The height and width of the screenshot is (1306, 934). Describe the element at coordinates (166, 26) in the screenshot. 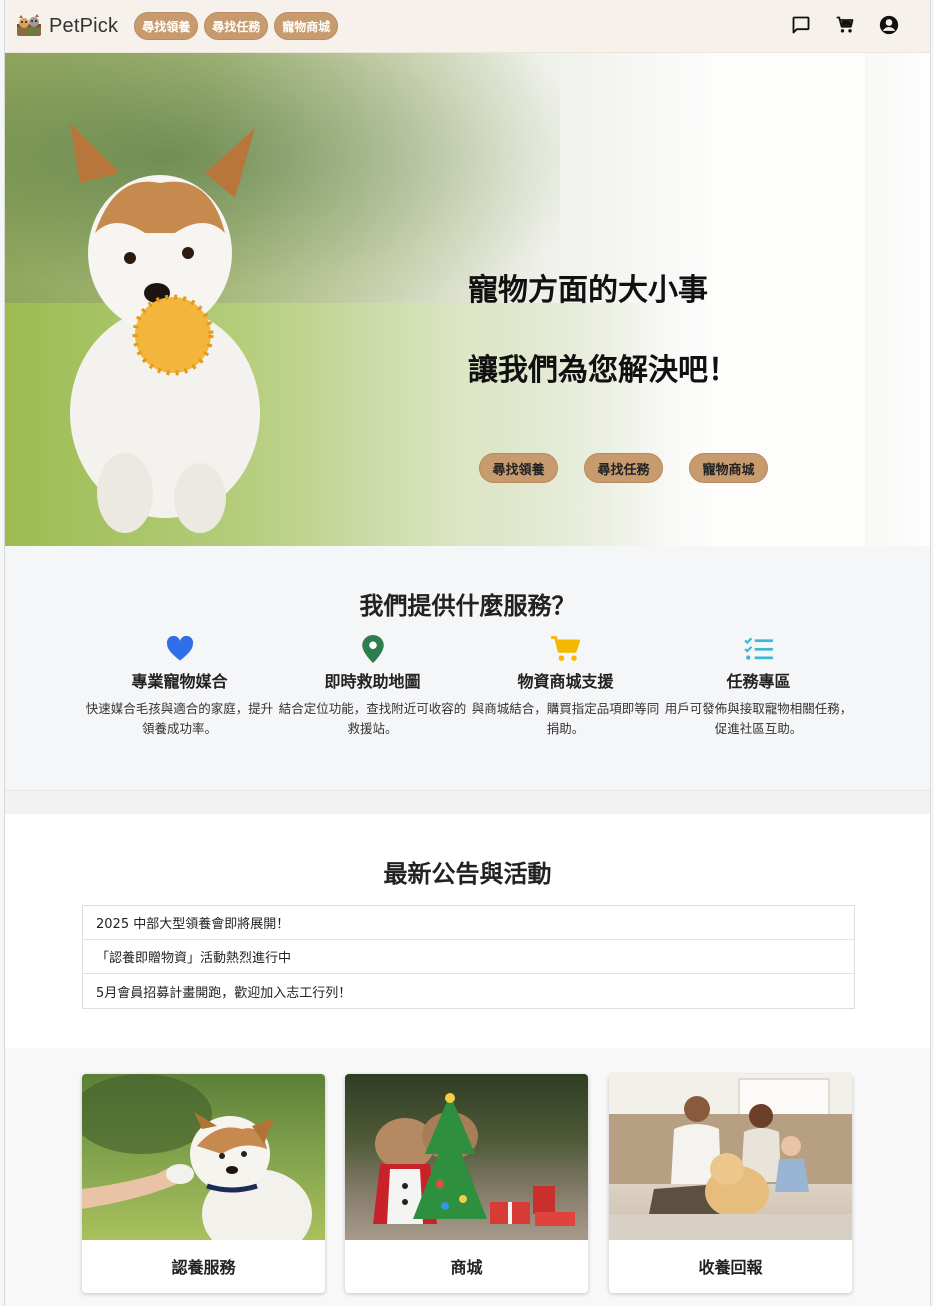

I see `nav-link-adoption: 尋找領養` at that location.